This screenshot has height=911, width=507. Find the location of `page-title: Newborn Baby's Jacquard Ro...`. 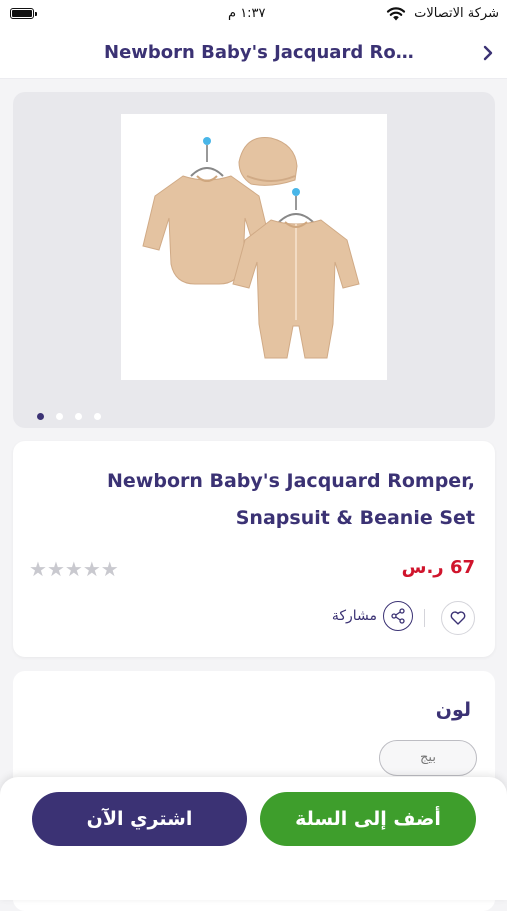

page-title: Newborn Baby's Jacquard Ro... is located at coordinates (259, 52).